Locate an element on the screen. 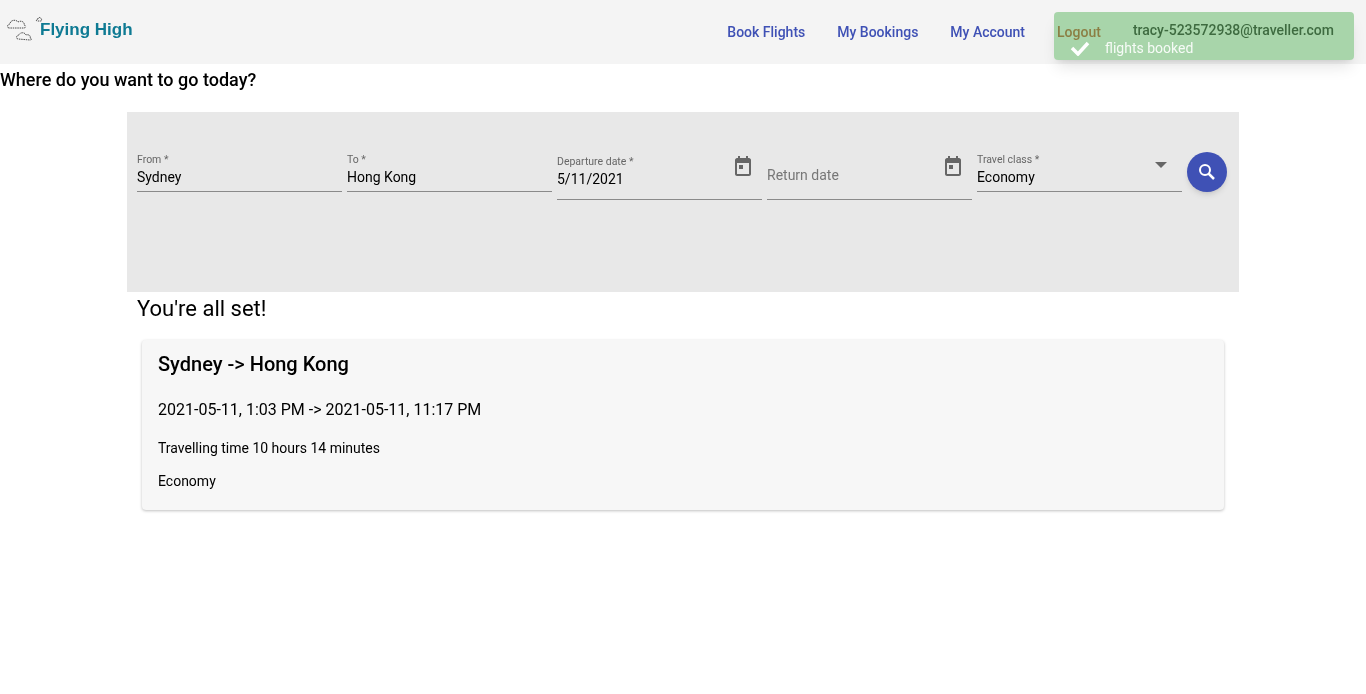  search-button is located at coordinates (1207, 172).